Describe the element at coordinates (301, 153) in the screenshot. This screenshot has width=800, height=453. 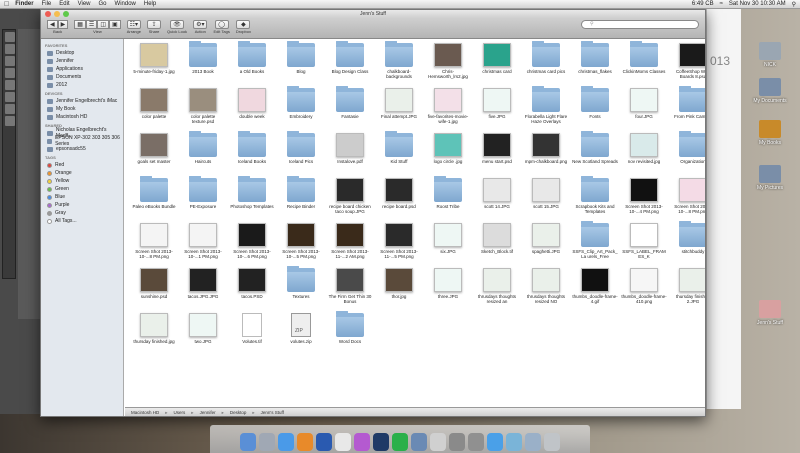
I see `file-item: Iceland Pics` at that location.